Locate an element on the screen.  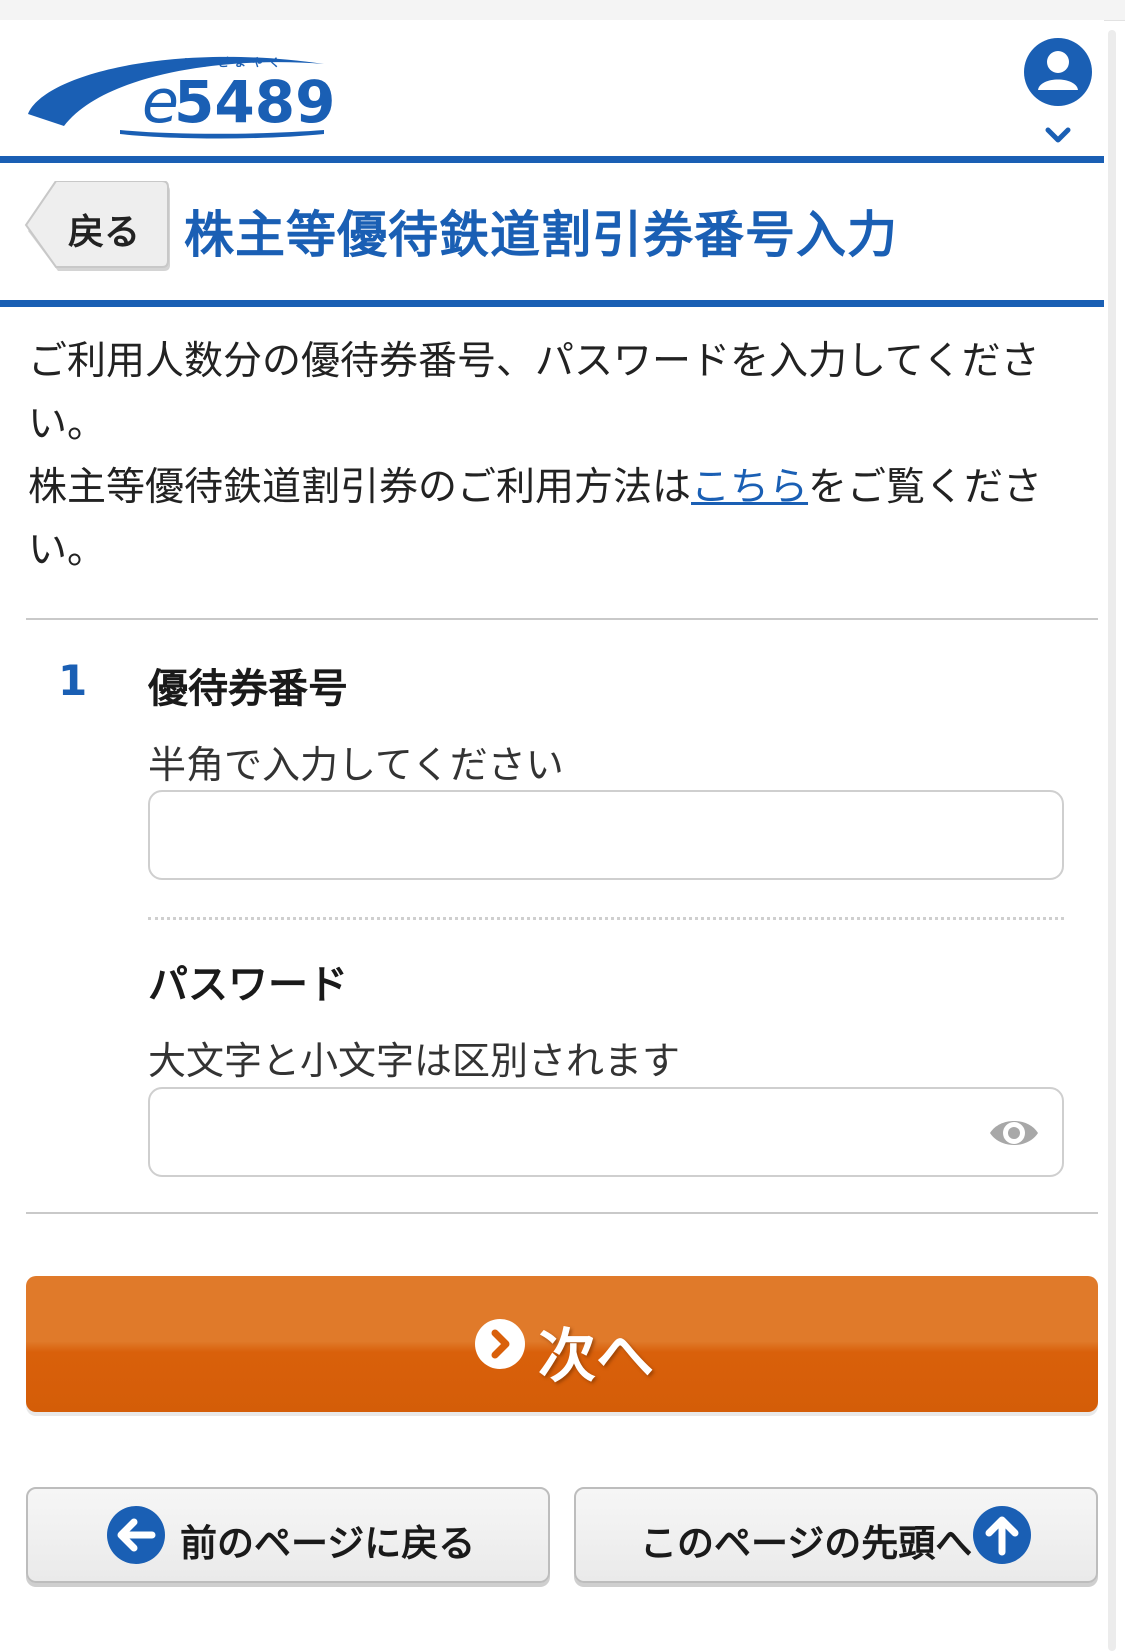
intro-line-2: 株主等優待鉄道割引券のご利用方法はこちらをご覧ください。 is located at coordinates (558, 519).